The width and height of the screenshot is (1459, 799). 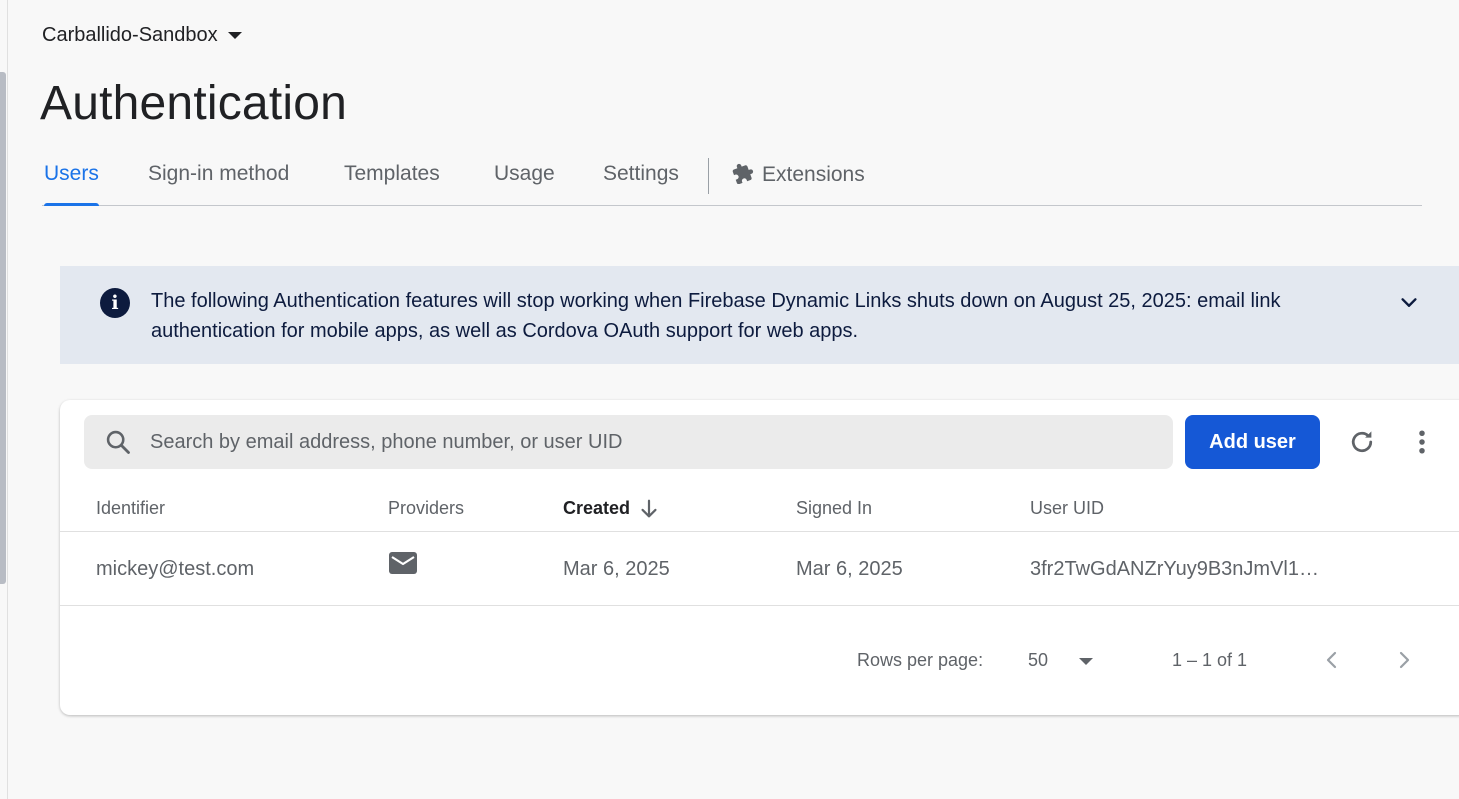 I want to click on page-title: Authentication, so click(x=194, y=103).